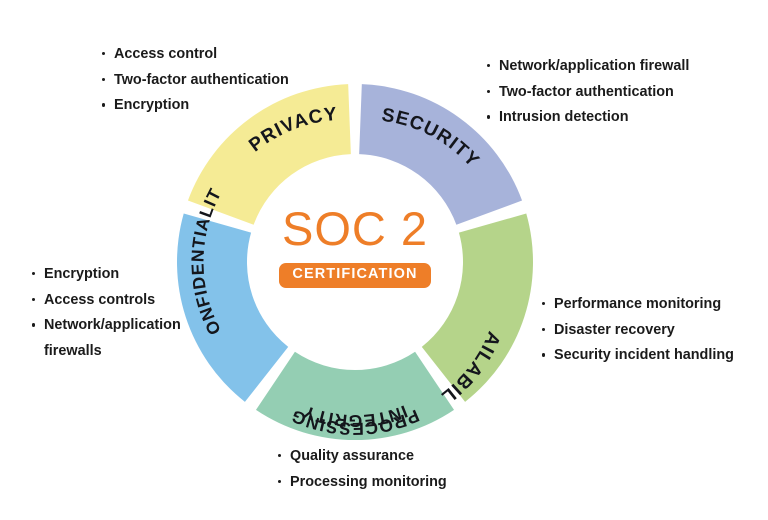 This screenshot has height=520, width=768. I want to click on list-item: Quality assurance, so click(362, 457).